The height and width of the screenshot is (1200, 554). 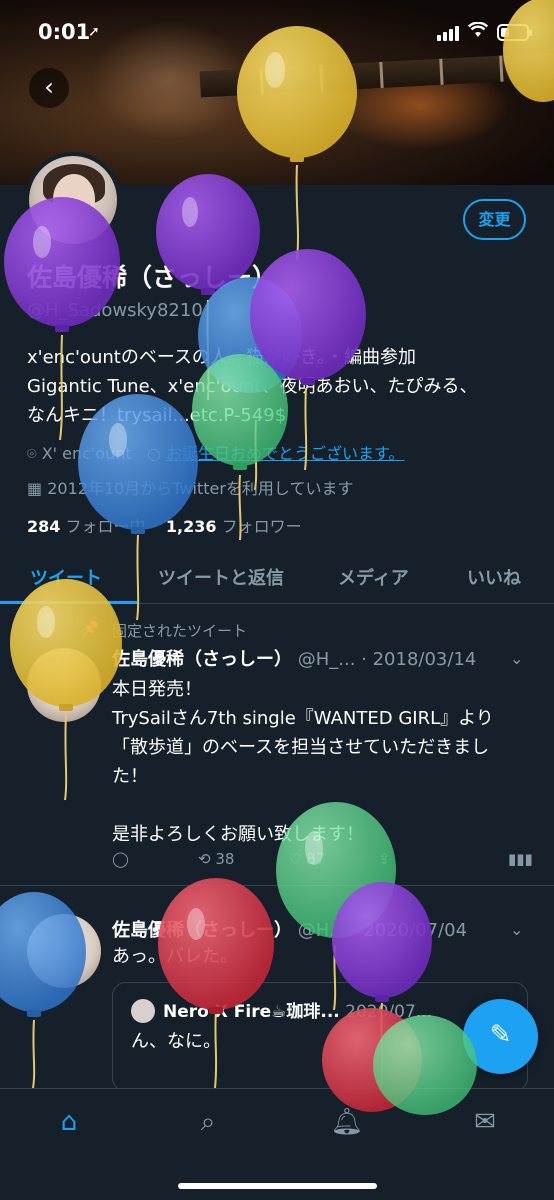 What do you see at coordinates (164, 525) in the screenshot?
I see `follow-stats: 284 フォロー中 1,236 フォロワー` at bounding box center [164, 525].